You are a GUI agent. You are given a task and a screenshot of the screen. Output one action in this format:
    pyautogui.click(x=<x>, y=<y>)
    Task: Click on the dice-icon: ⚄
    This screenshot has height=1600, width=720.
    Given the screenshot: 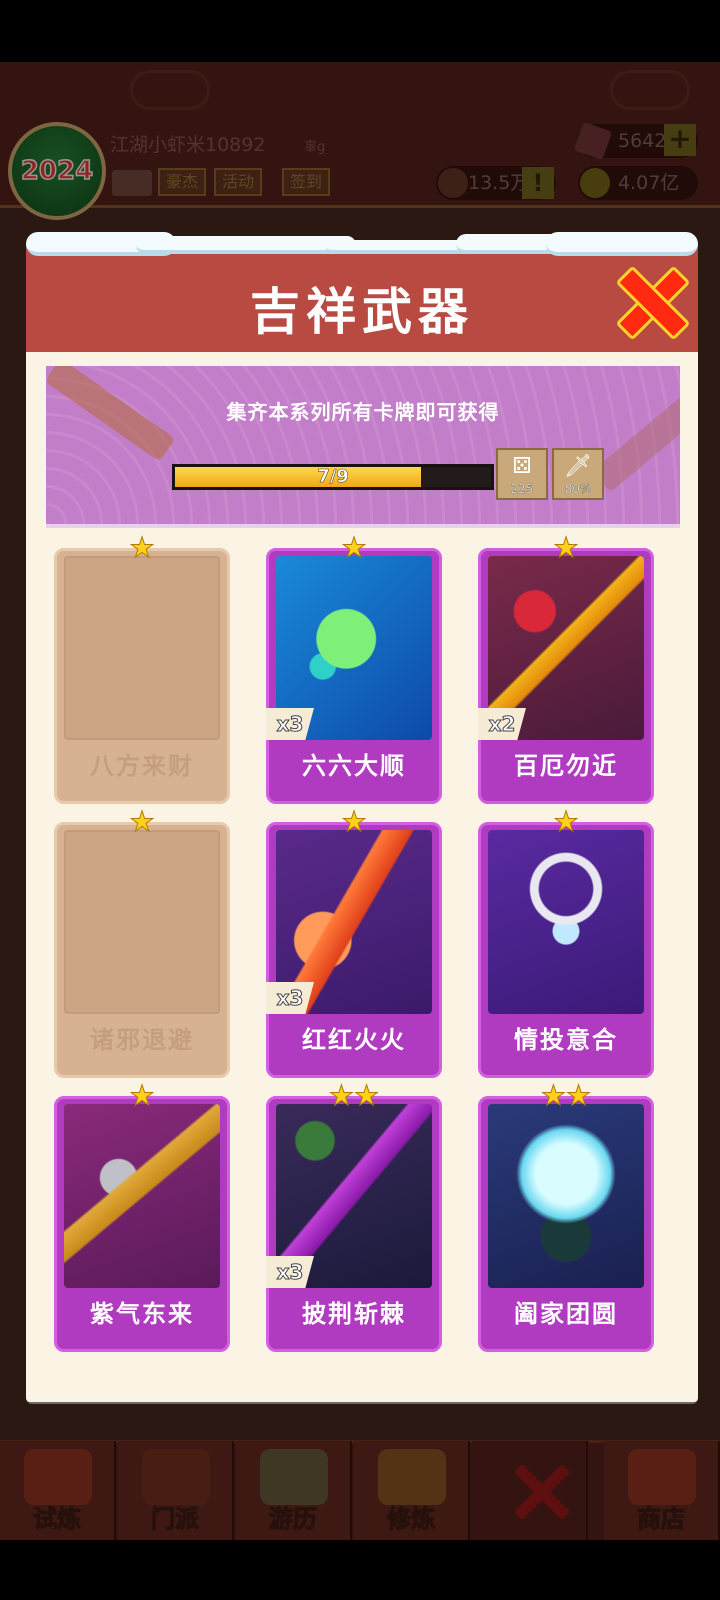 What is the action you would take?
    pyautogui.click(x=522, y=466)
    